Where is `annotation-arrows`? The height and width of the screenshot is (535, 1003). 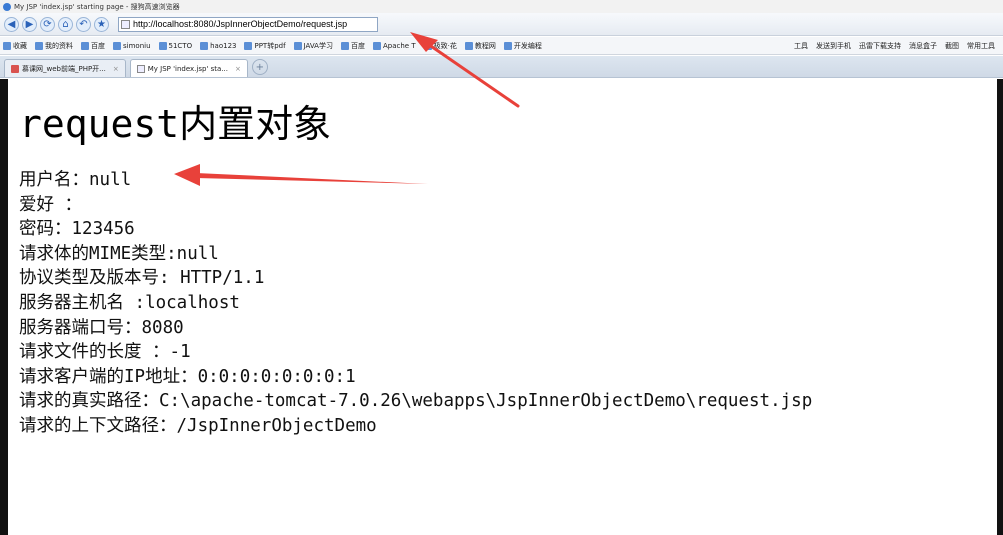 annotation-arrows is located at coordinates (347, 109).